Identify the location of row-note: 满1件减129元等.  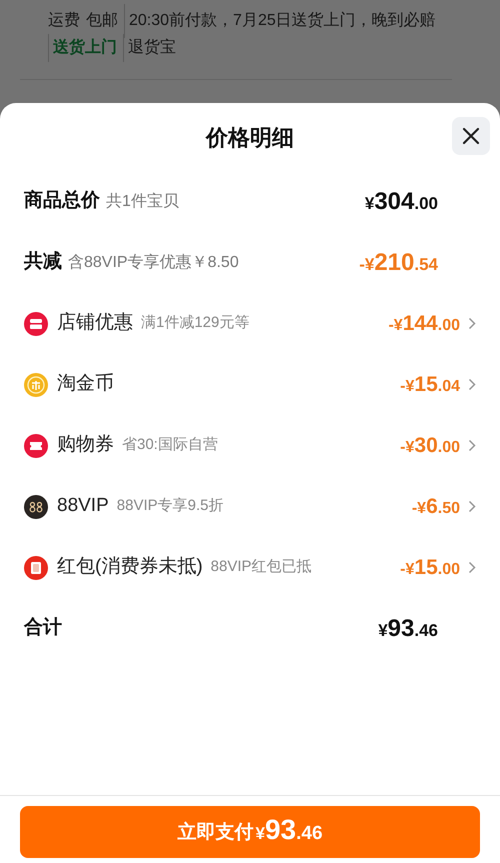
(195, 323).